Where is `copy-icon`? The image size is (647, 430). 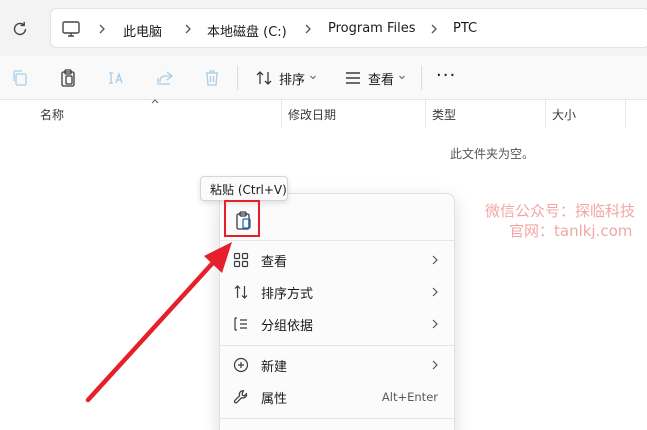 copy-icon is located at coordinates (20, 78).